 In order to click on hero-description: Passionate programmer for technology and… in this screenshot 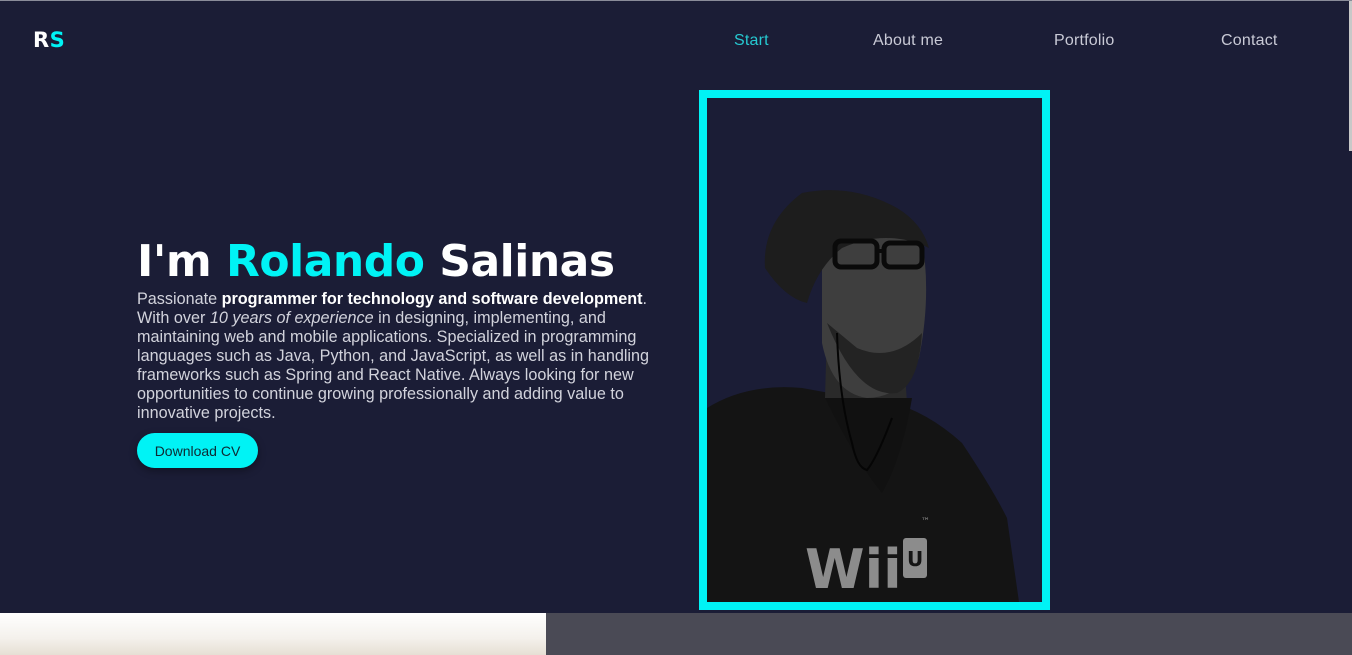, I will do `click(397, 356)`.